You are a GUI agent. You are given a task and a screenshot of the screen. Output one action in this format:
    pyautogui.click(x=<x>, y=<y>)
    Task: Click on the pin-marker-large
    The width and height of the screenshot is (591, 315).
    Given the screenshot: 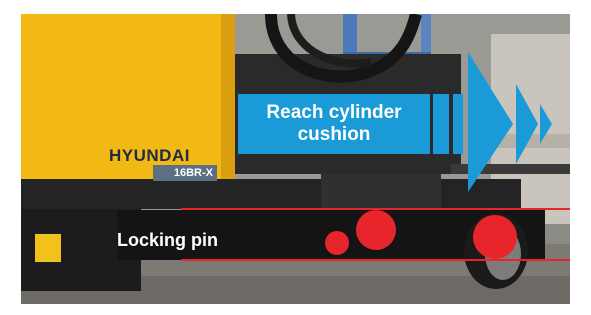 What is the action you would take?
    pyautogui.click(x=495, y=237)
    